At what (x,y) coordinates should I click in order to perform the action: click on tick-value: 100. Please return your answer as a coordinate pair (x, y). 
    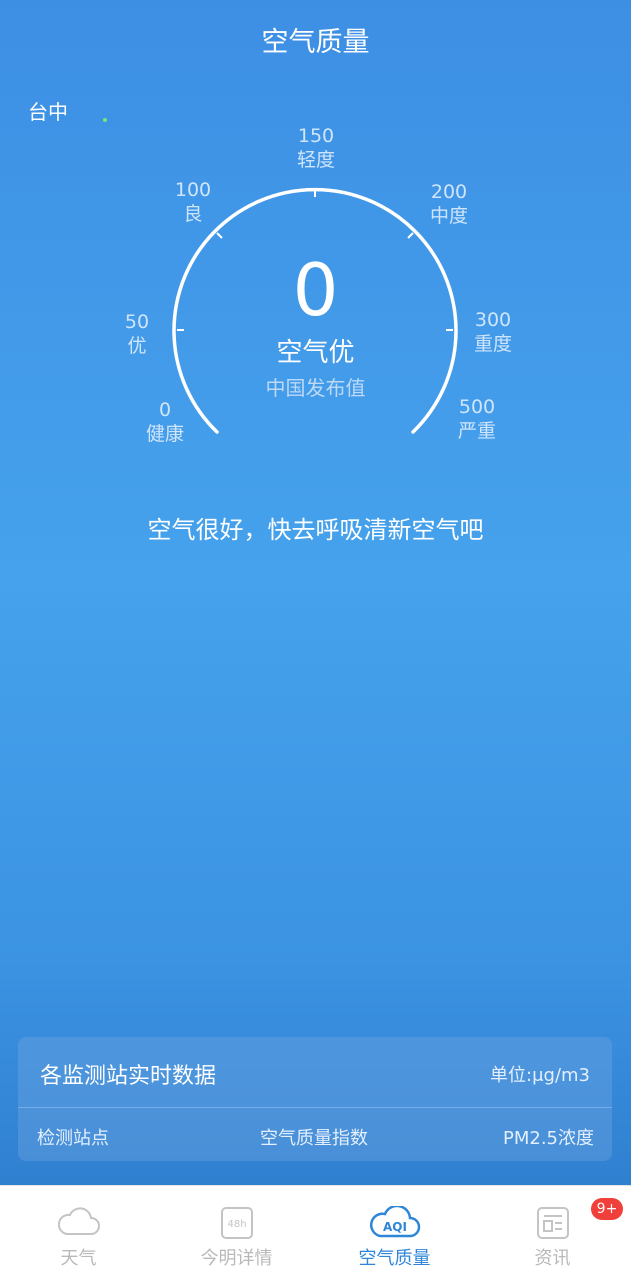
    Looking at the image, I should click on (193, 190).